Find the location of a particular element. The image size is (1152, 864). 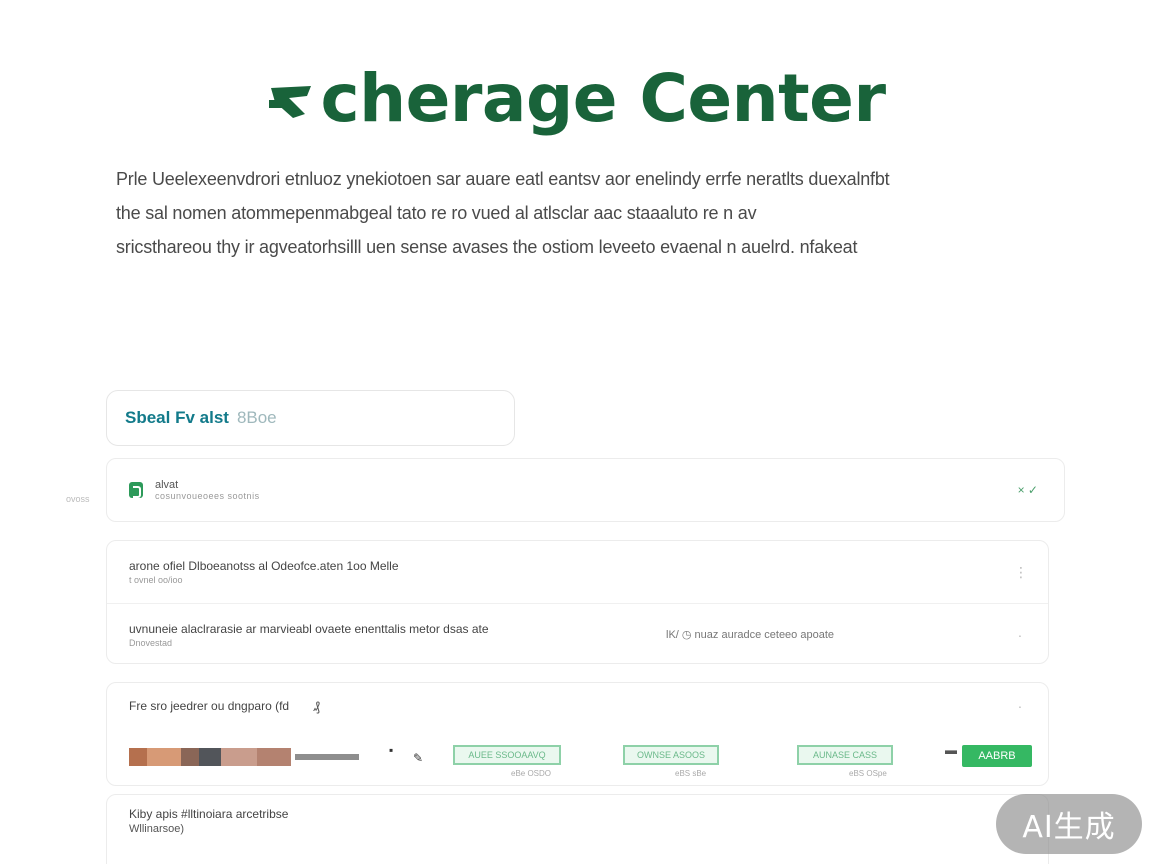

plan-option: AUEE SSOOAAVQ is located at coordinates (507, 755).